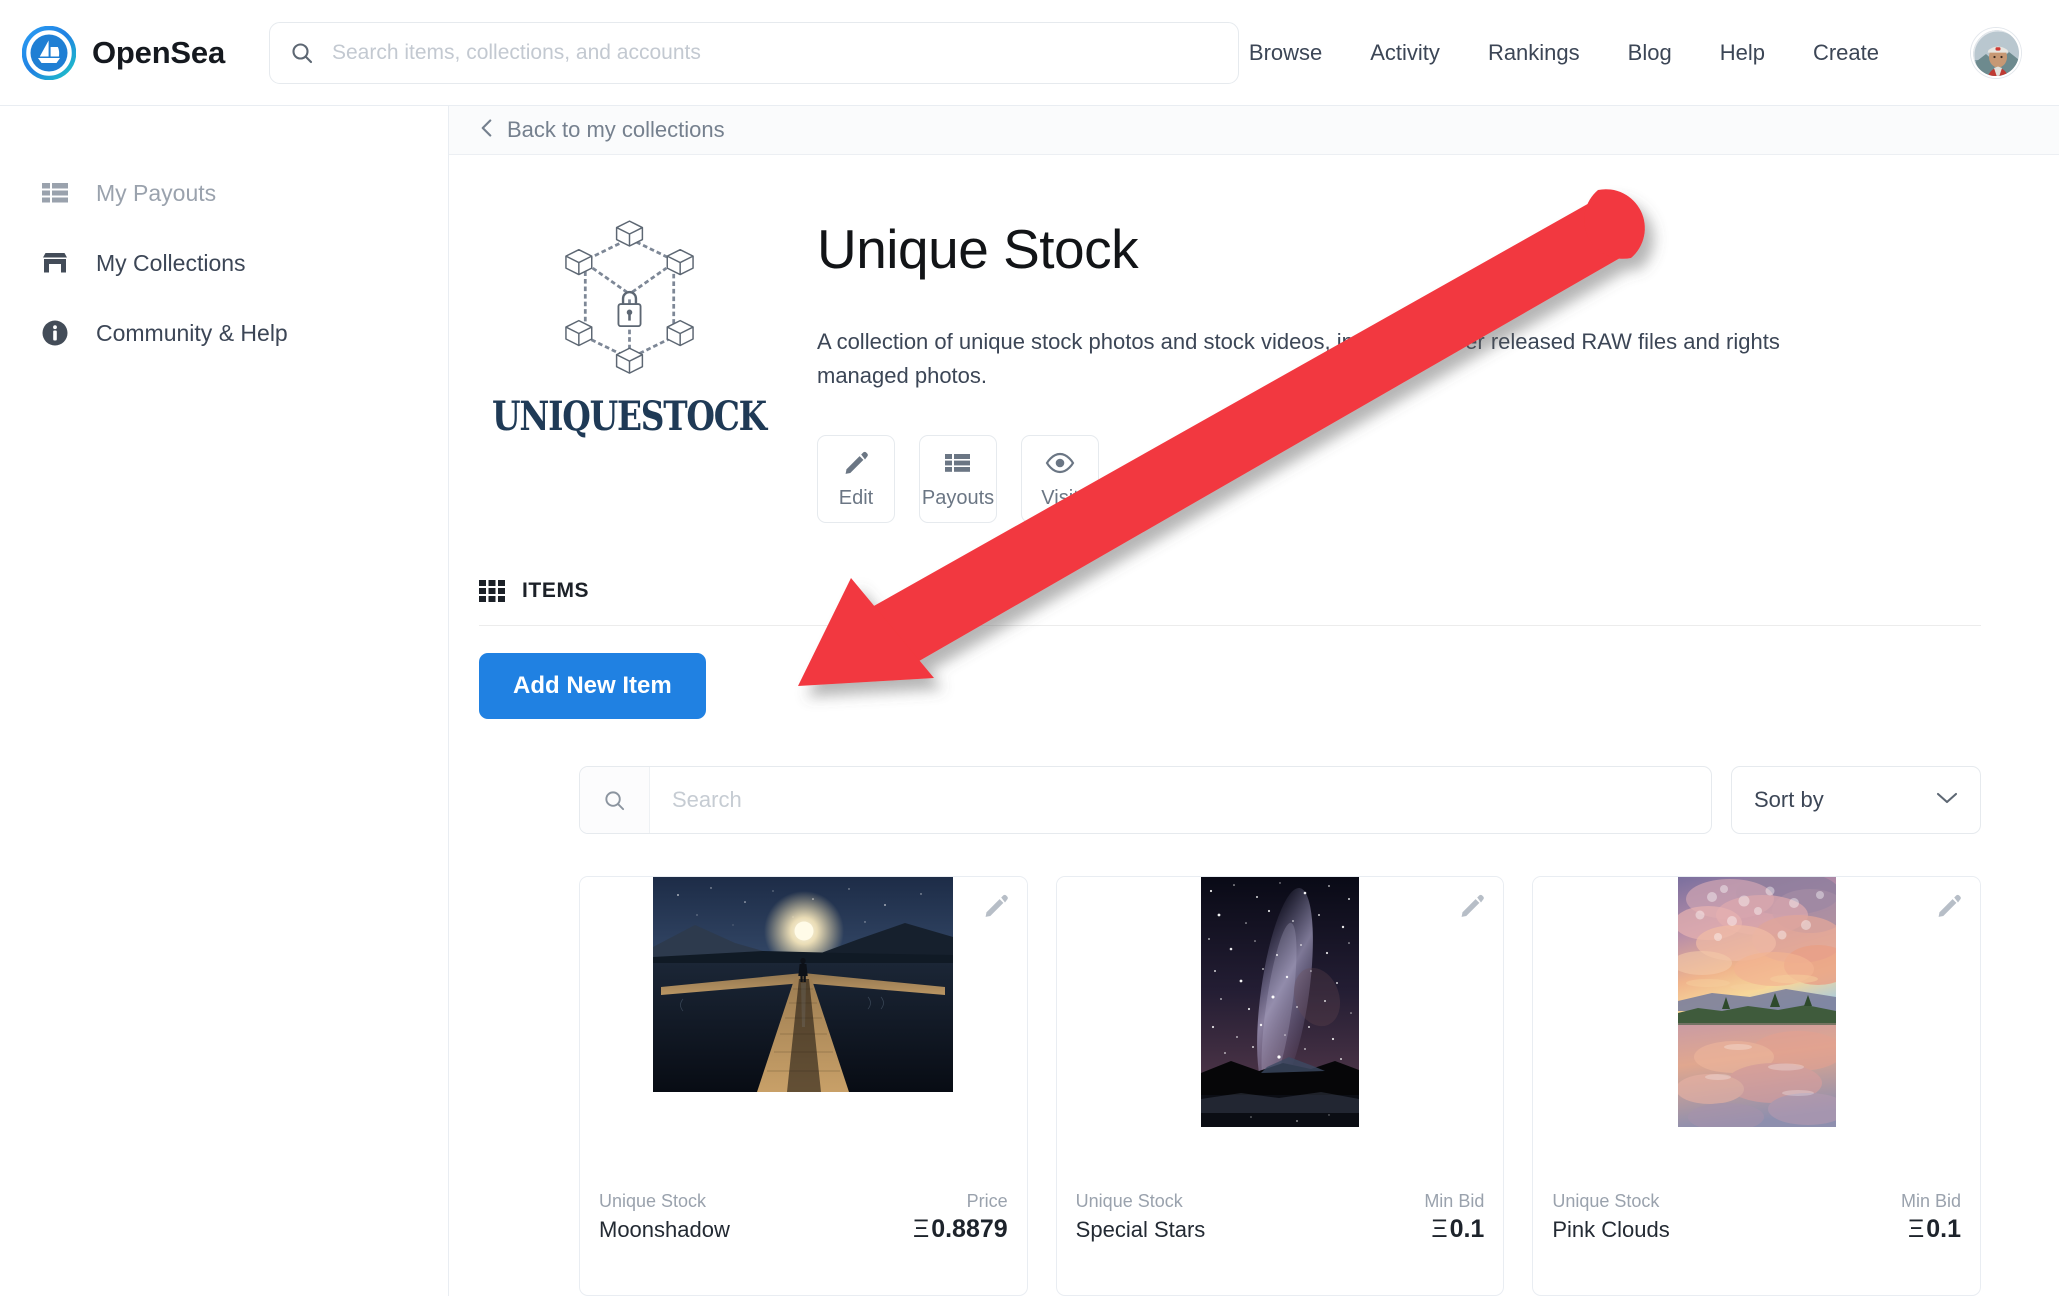 The image size is (2059, 1301). I want to click on nav-activity: Activity, so click(1405, 53).